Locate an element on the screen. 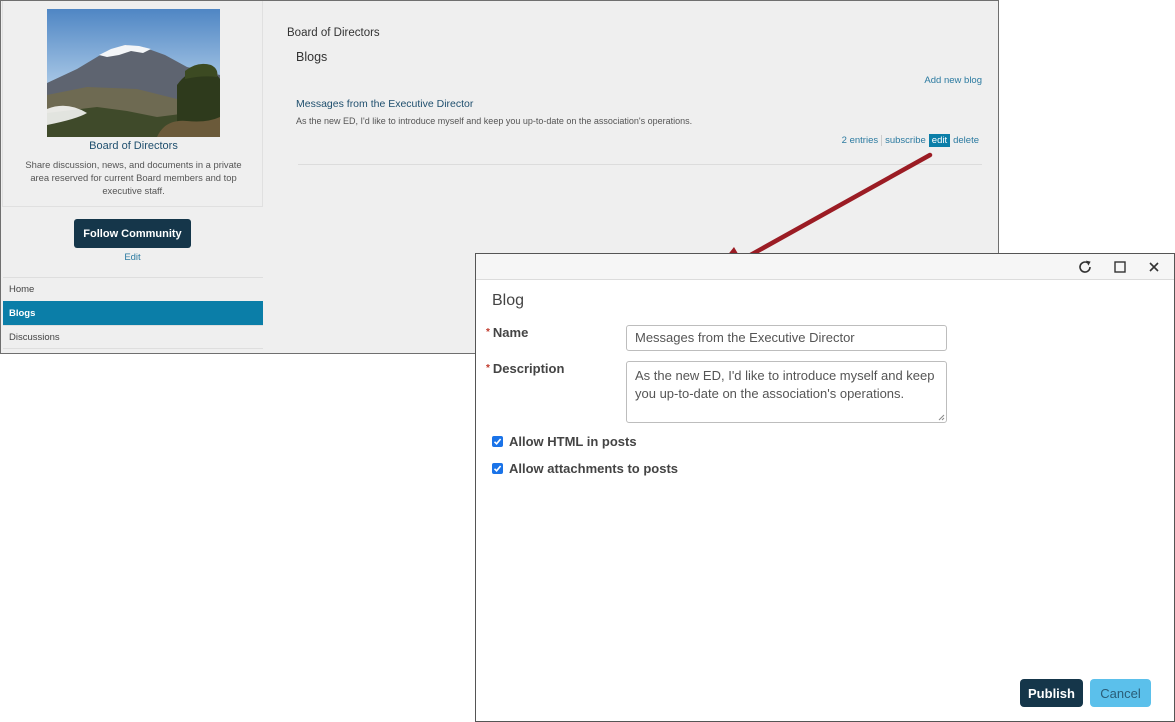 The image size is (1175, 722). name-label-text: Name is located at coordinates (510, 332).